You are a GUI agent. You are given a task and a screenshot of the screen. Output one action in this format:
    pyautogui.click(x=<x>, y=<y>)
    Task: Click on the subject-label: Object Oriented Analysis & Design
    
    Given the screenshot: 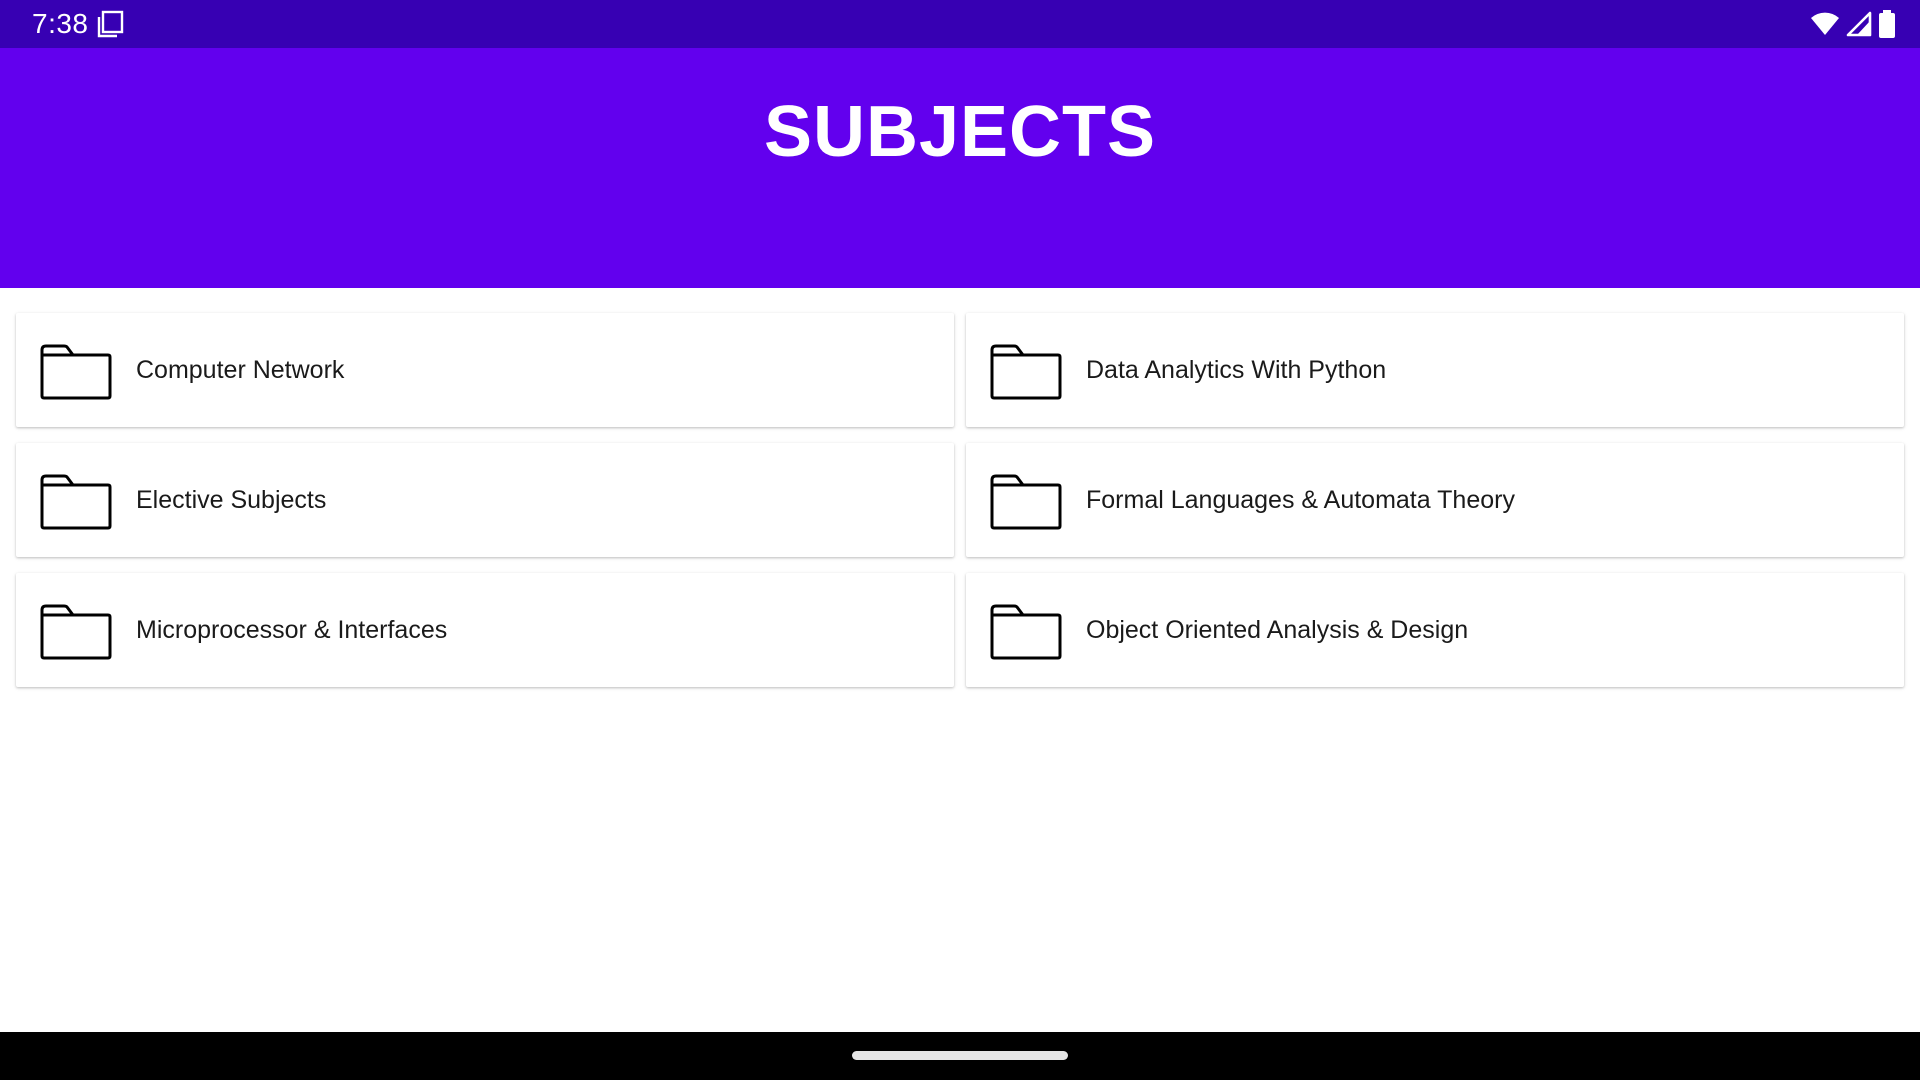 What is the action you would take?
    pyautogui.click(x=1277, y=629)
    